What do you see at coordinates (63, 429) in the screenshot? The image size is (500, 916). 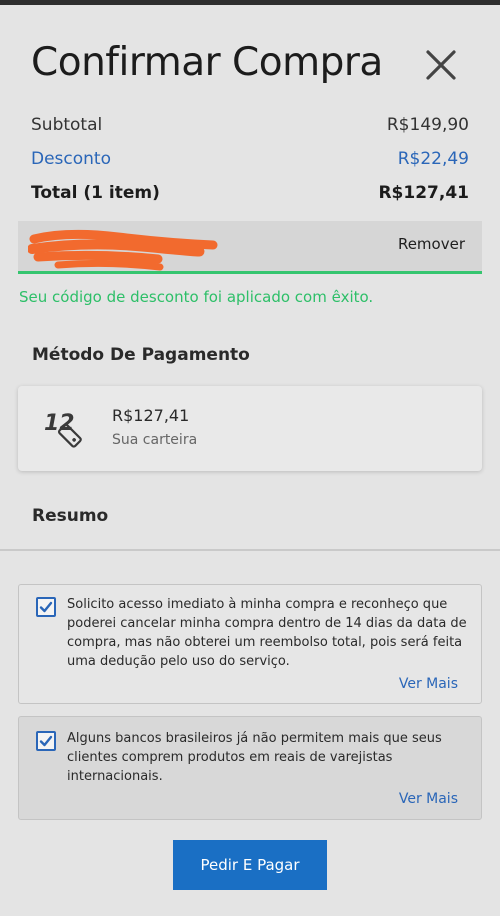 I see `wallet-funds-icon: 12` at bounding box center [63, 429].